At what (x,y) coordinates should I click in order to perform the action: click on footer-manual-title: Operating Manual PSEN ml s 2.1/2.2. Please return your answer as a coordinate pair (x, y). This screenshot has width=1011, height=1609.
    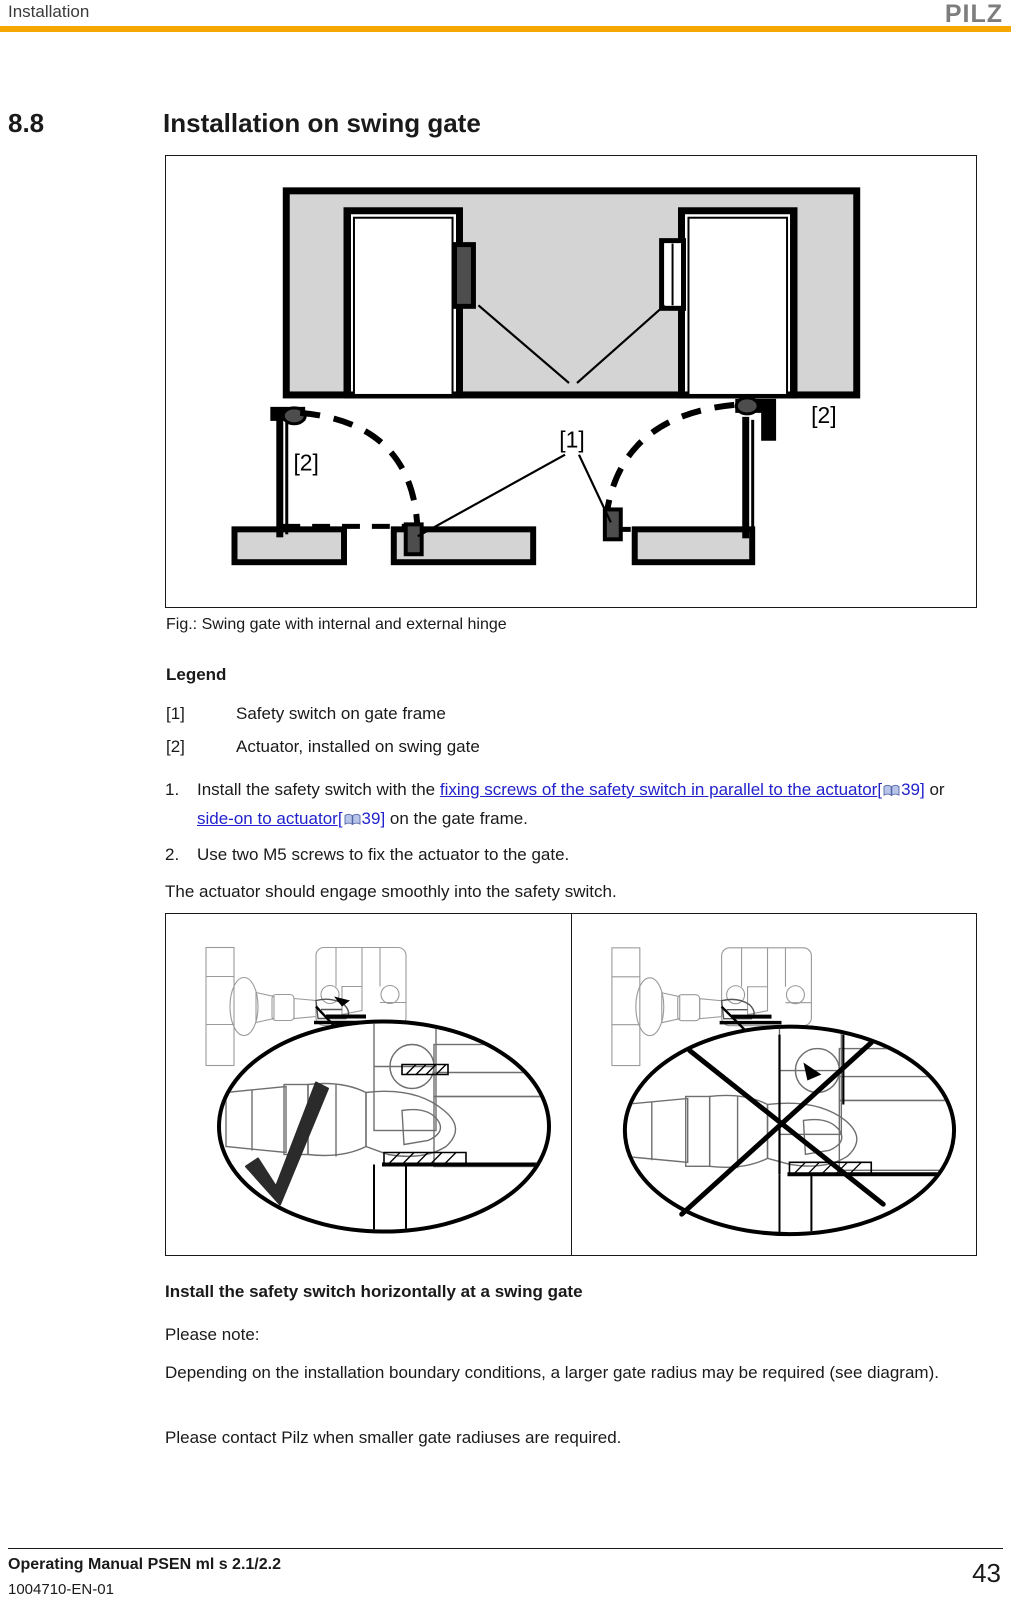
    Looking at the image, I should click on (144, 1564).